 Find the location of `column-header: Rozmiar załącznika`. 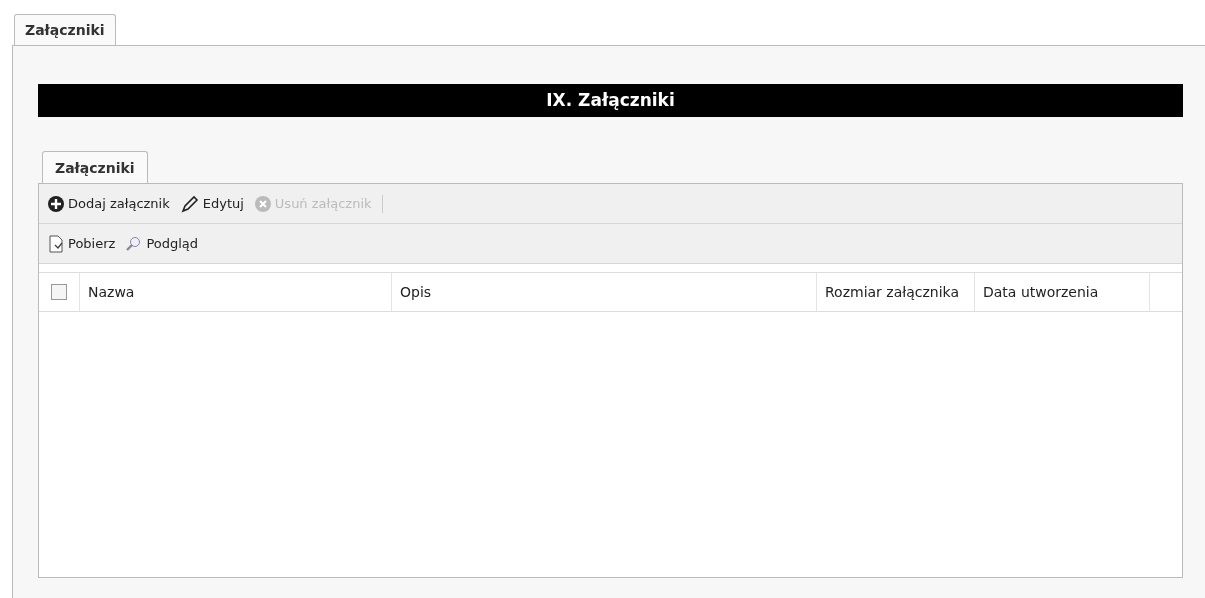

column-header: Rozmiar załącznika is located at coordinates (896, 292).